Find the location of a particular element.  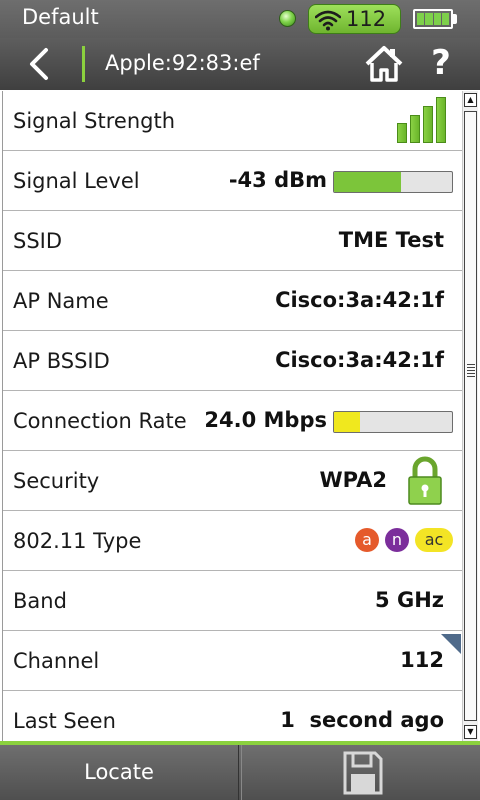

locate-button: Locate is located at coordinates (119, 772).